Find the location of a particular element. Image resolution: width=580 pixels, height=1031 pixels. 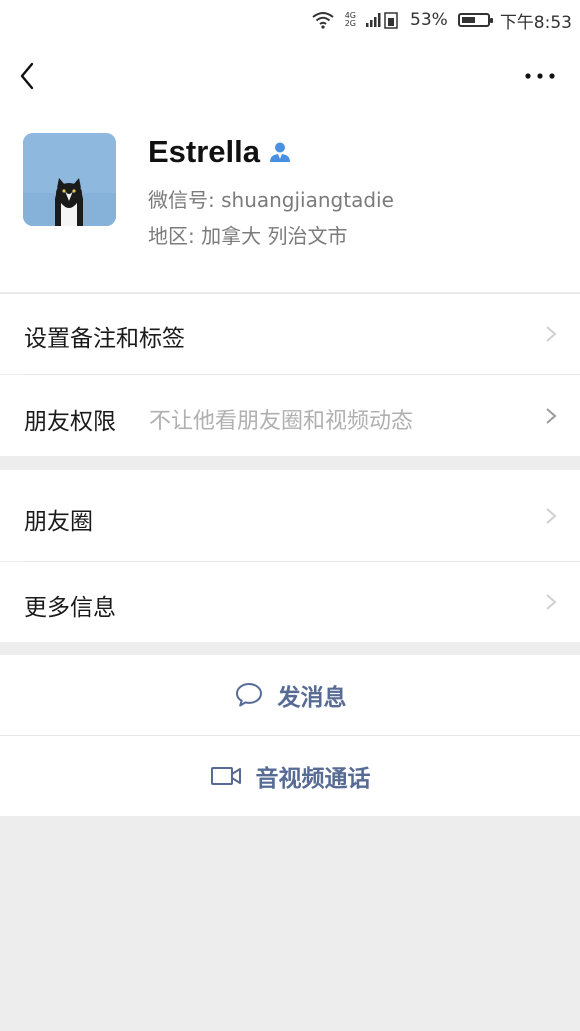

row-more-info: 更多信息 is located at coordinates (290, 602).